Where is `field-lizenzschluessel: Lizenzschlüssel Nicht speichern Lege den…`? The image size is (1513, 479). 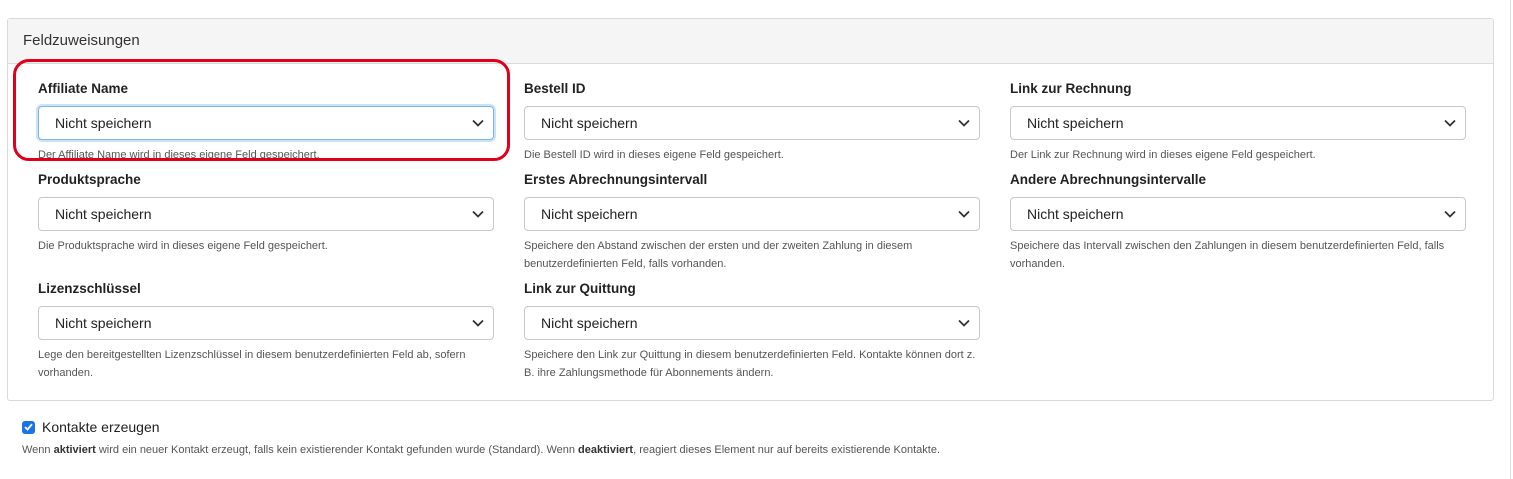 field-lizenzschluessel: Lizenzschlüssel Nicht speichern Lege den… is located at coordinates (266, 331).